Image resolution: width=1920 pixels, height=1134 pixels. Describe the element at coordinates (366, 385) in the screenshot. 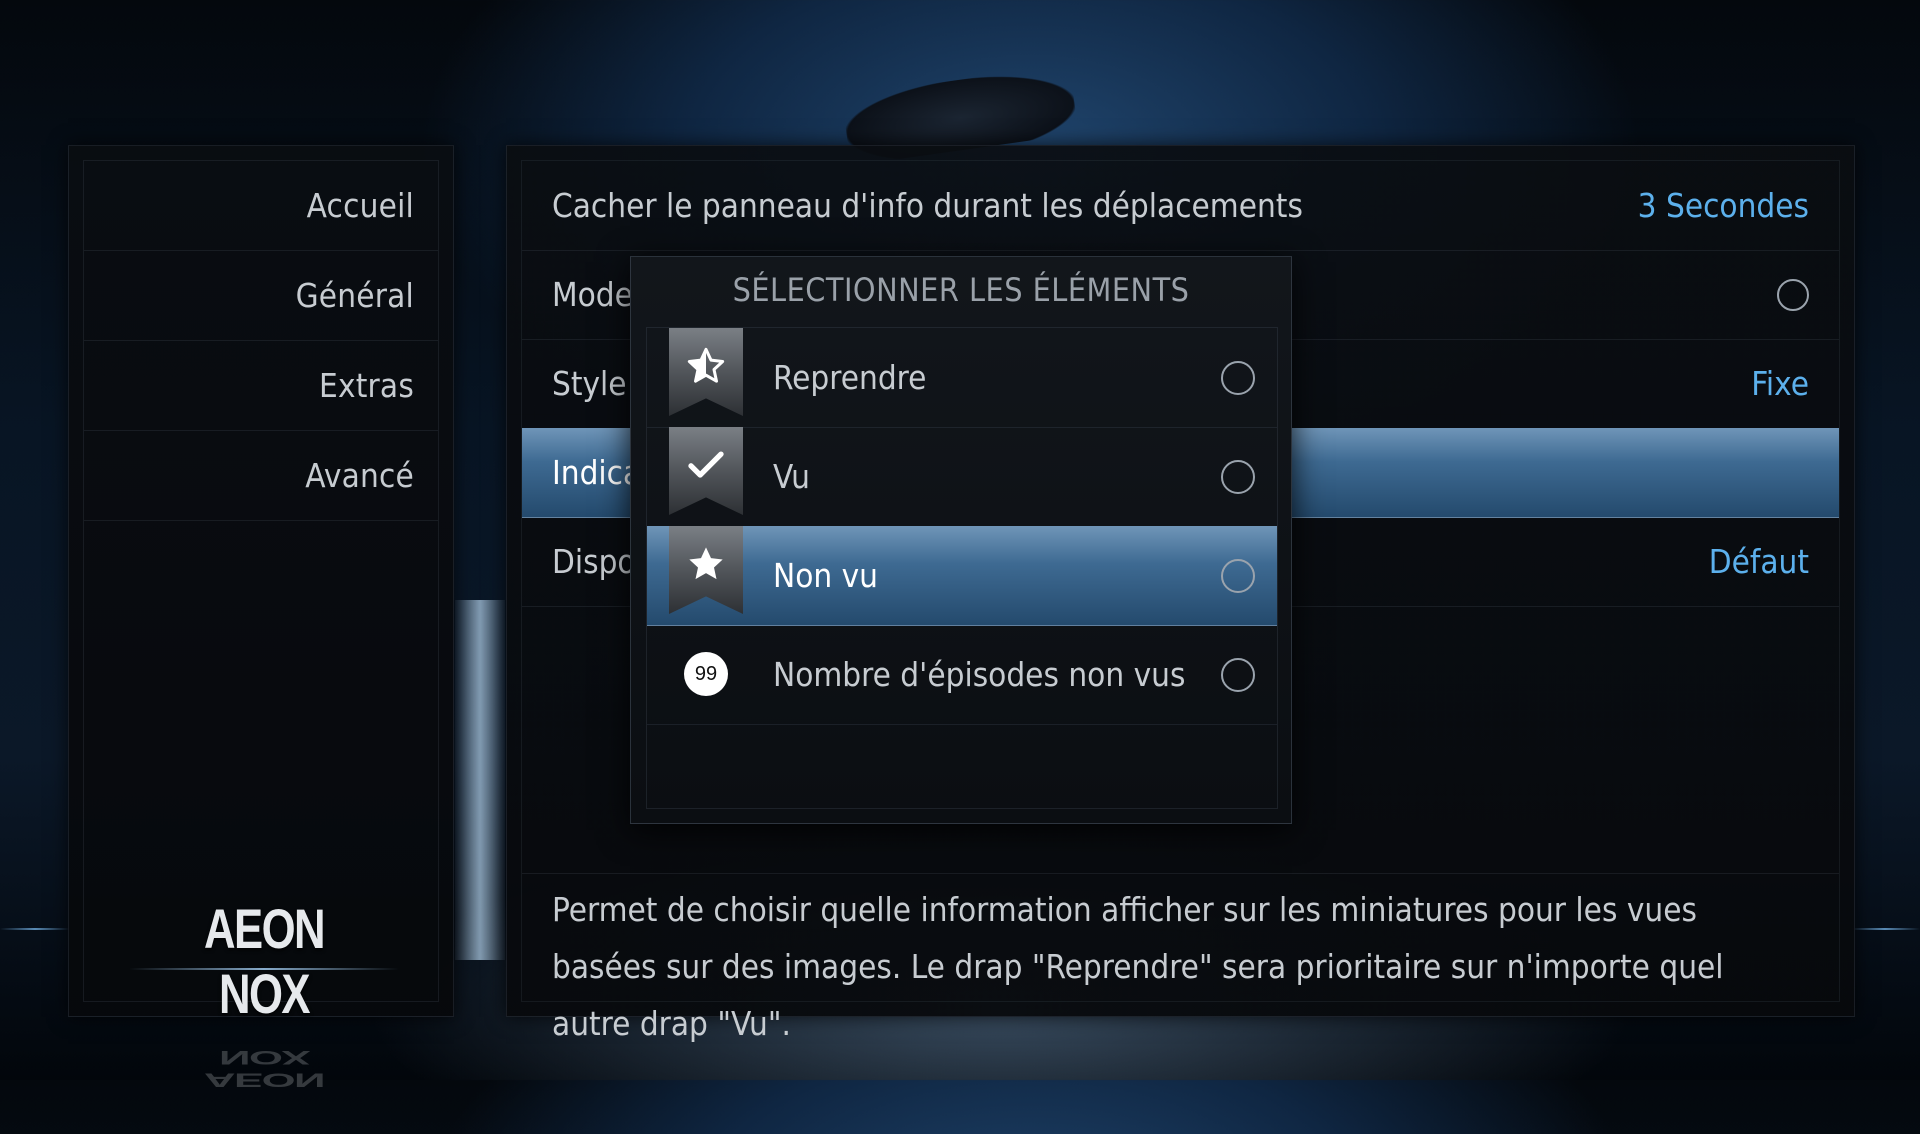

I see `sidebar-item-label: Extras` at that location.